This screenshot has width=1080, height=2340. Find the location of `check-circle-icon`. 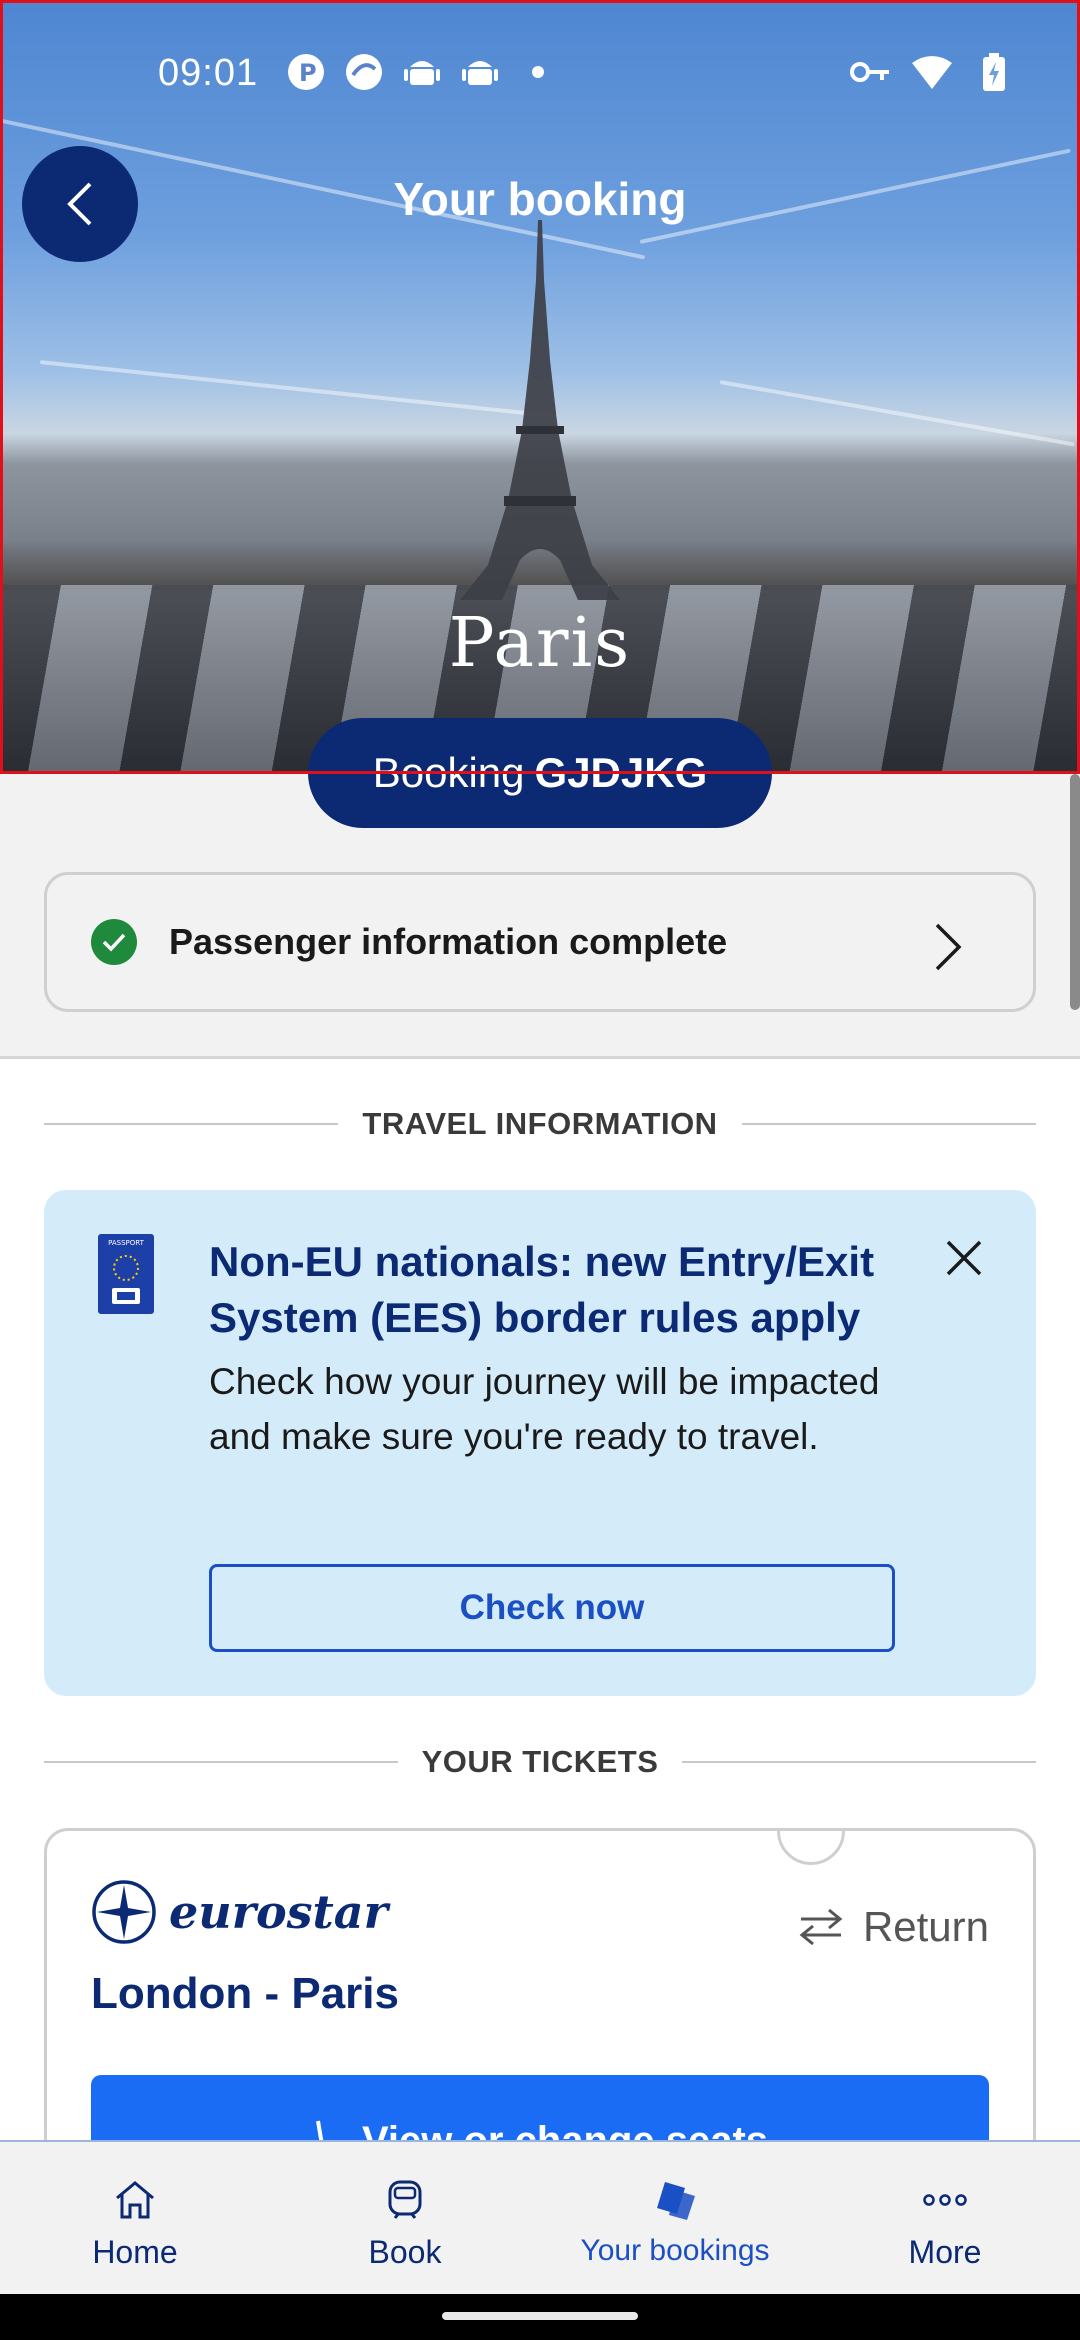

check-circle-icon is located at coordinates (114, 942).